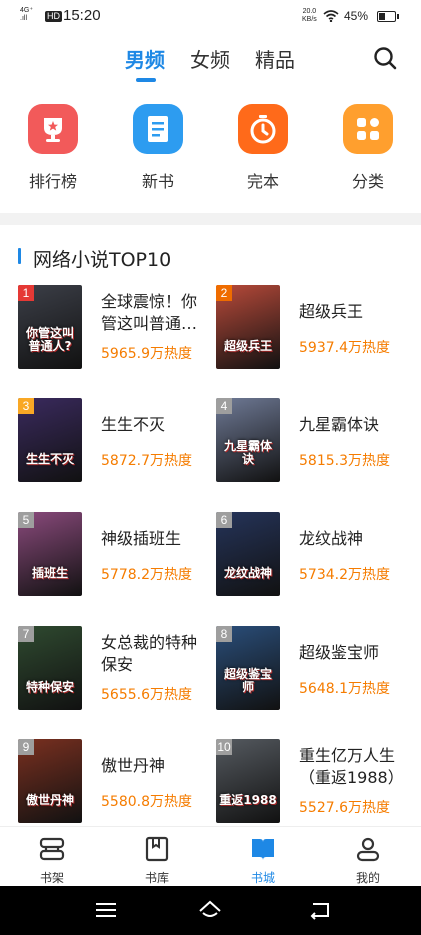 The image size is (421, 935). What do you see at coordinates (320, 910) in the screenshot?
I see `back-icon` at bounding box center [320, 910].